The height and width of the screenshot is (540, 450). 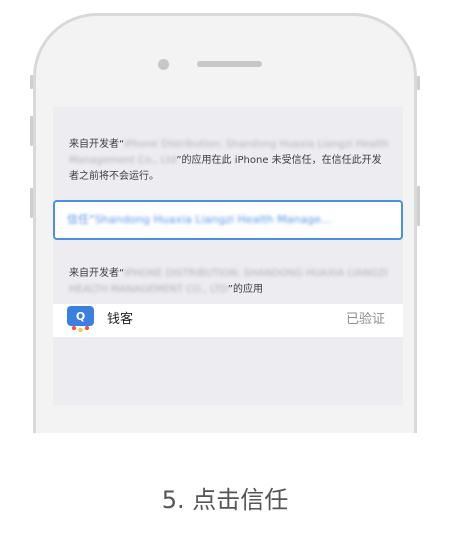 I want to click on app-status: 已验证, so click(x=365, y=319).